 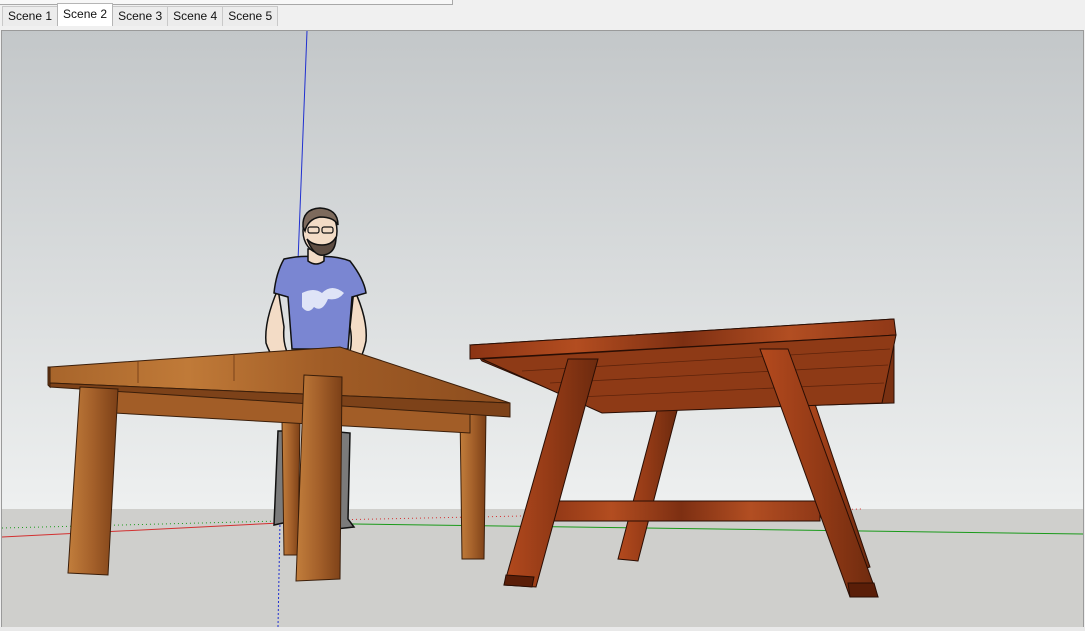 What do you see at coordinates (195, 16) in the screenshot?
I see `tab-scene-4: Scene 4` at bounding box center [195, 16].